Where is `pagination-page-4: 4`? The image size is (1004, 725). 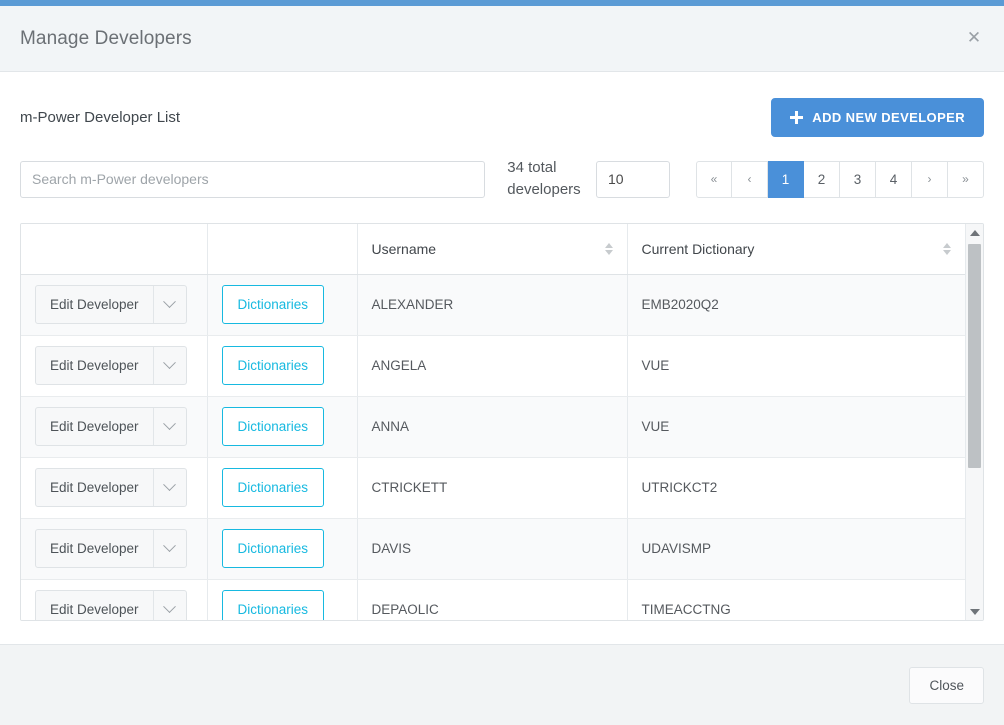 pagination-page-4: 4 is located at coordinates (894, 179).